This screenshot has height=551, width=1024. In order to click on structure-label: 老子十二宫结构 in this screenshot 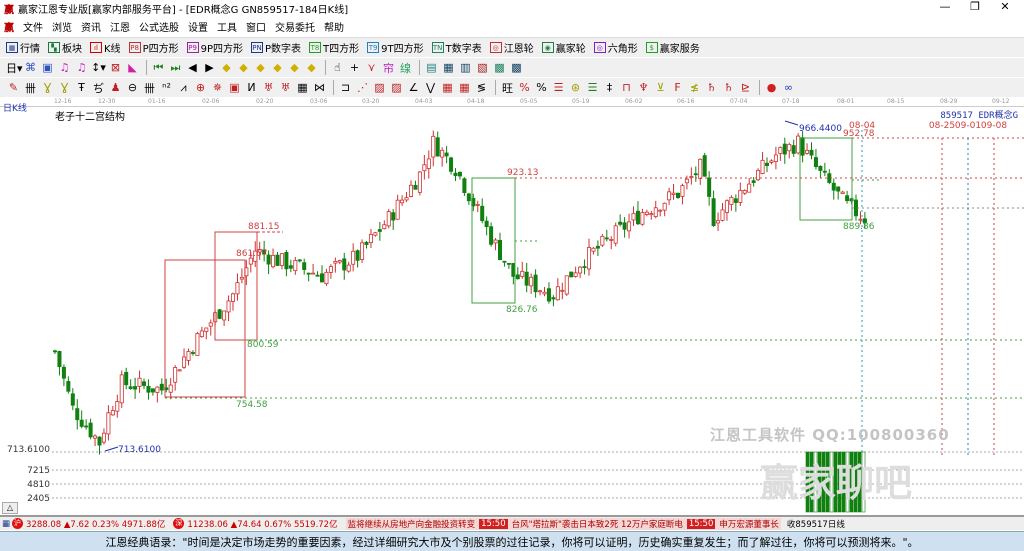, I will do `click(90, 117)`.